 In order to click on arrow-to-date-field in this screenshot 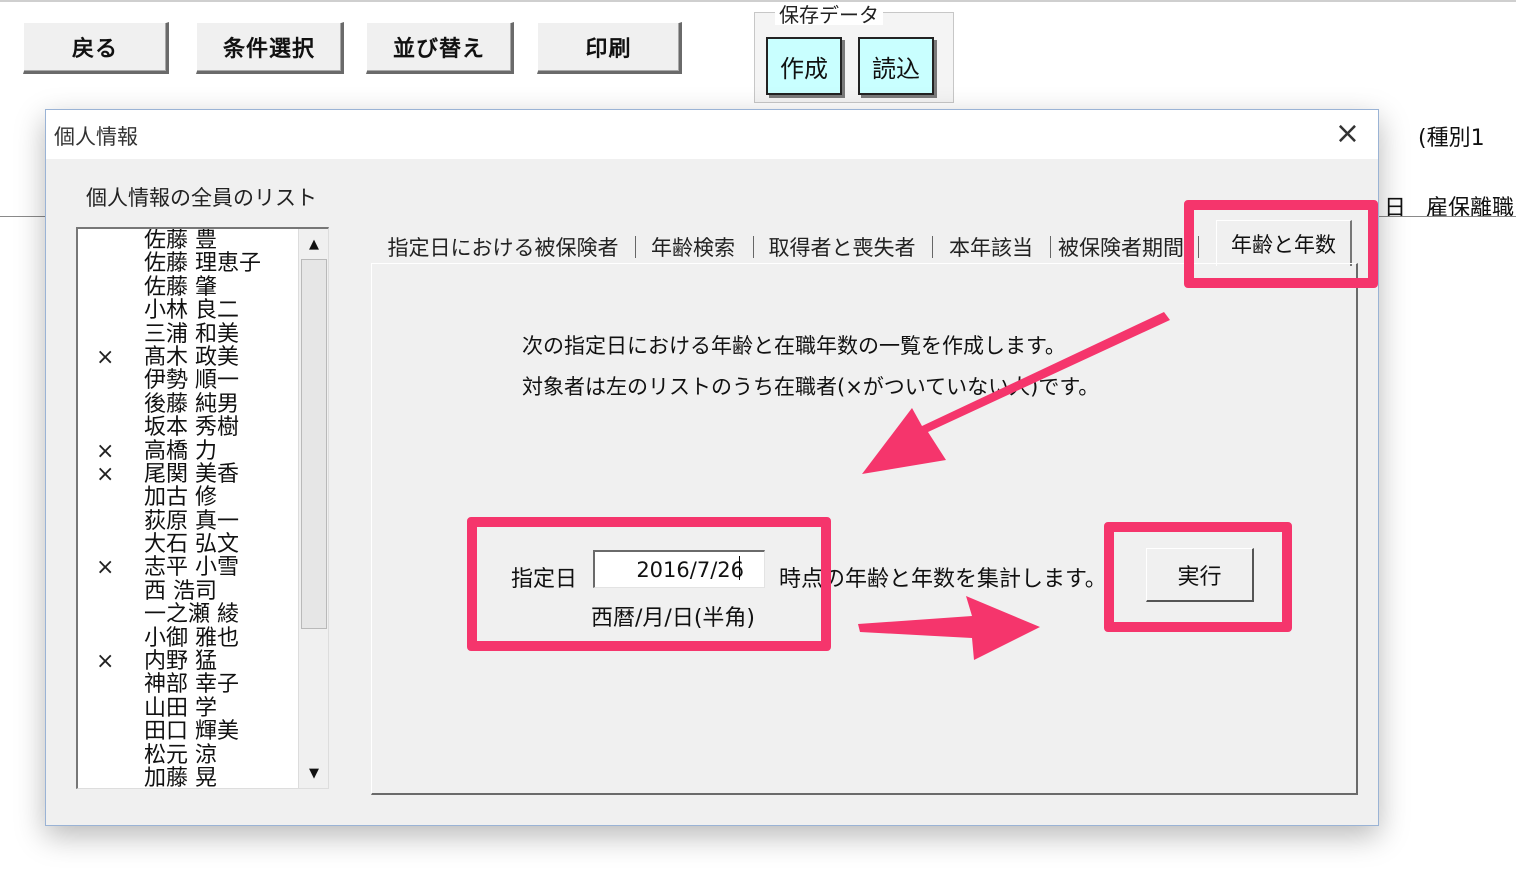, I will do `click(1016, 393)`.